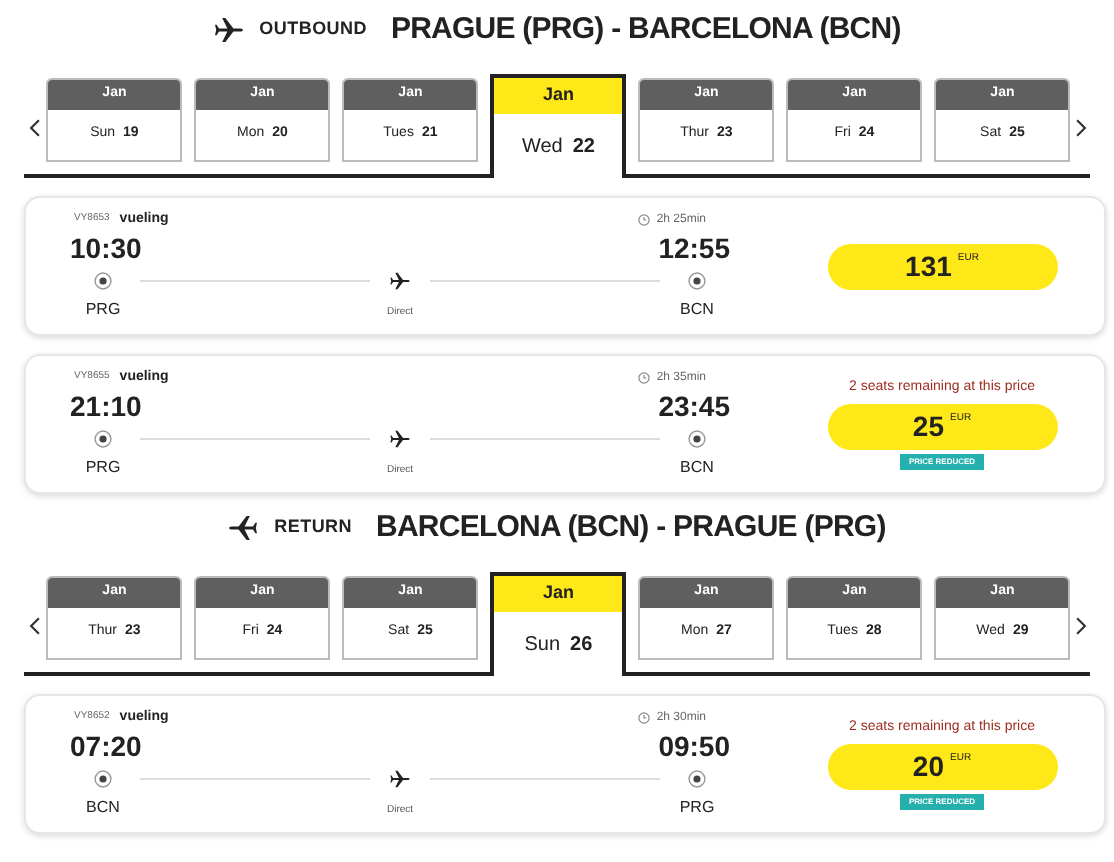  I want to click on arrival-time: 23:45, so click(694, 407).